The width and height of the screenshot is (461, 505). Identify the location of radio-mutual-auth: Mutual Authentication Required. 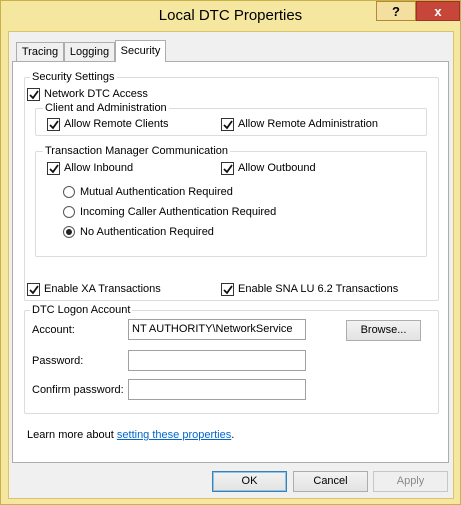
(148, 192).